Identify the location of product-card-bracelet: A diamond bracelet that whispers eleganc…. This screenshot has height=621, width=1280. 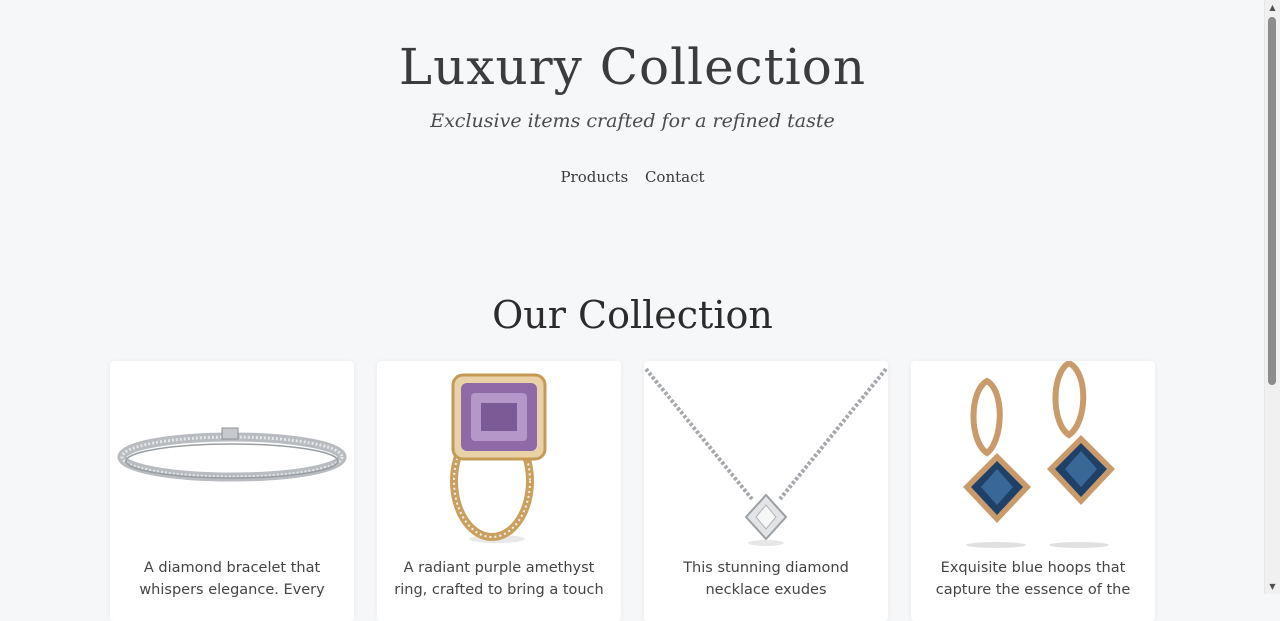
(232, 491).